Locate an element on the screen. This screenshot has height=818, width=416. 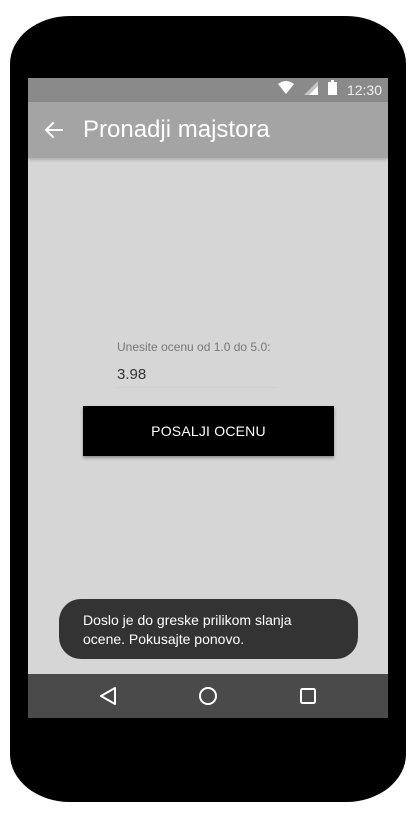
recents-square-icon is located at coordinates (308, 696).